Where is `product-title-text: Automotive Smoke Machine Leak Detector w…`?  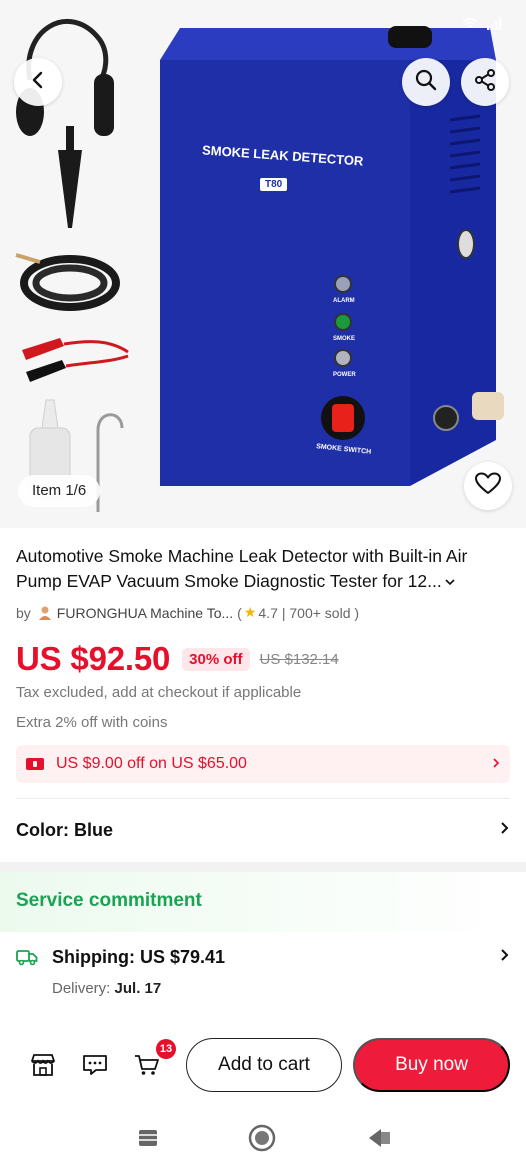
product-title-text: Automotive Smoke Machine Leak Detector w… is located at coordinates (242, 568).